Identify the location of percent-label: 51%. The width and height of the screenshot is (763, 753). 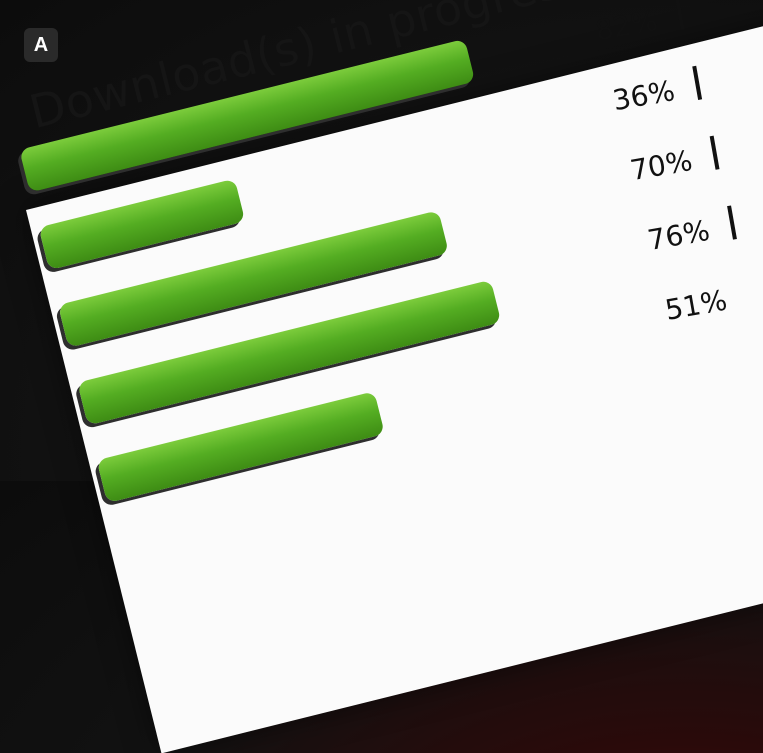
(696, 305).